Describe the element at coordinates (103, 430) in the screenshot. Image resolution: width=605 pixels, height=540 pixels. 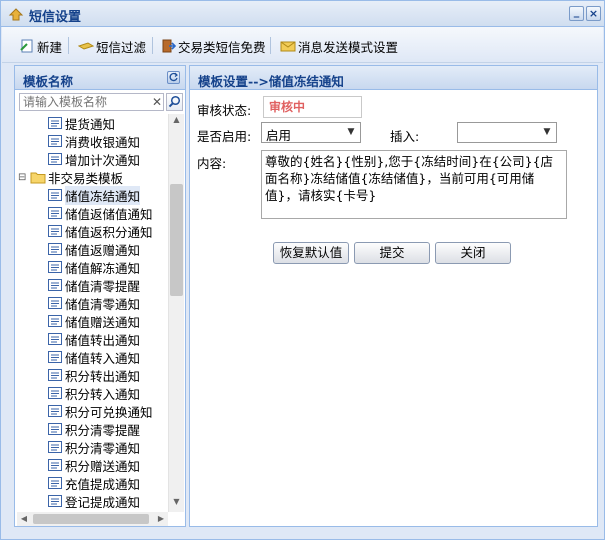
I see `tree-item-label: 积分清零提醒` at that location.